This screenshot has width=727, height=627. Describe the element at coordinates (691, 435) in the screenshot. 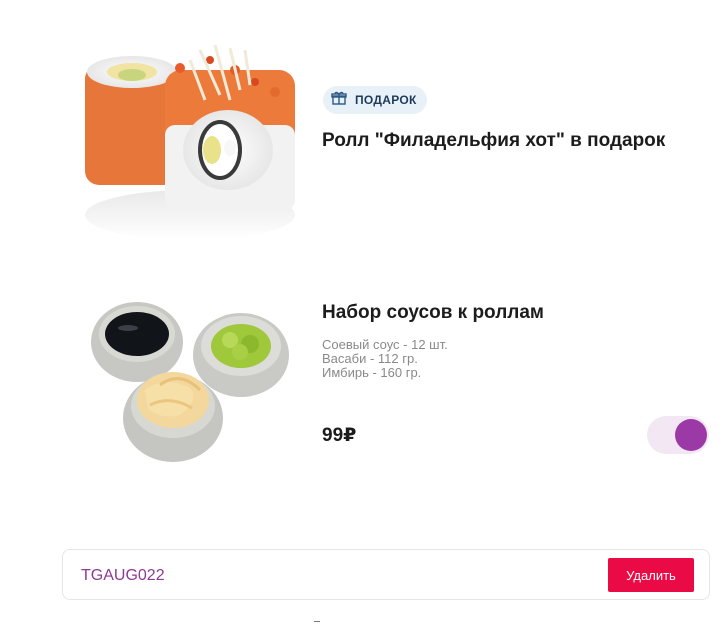

I see `toggle-knob` at that location.